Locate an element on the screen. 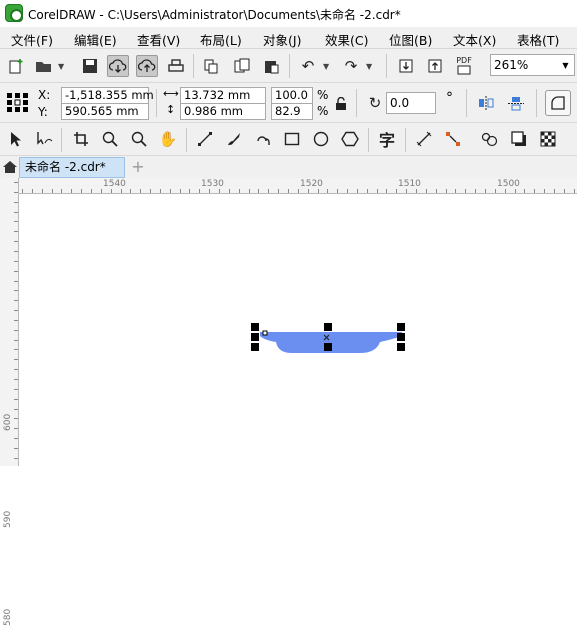  freehand-tool-icon is located at coordinates (205, 139).